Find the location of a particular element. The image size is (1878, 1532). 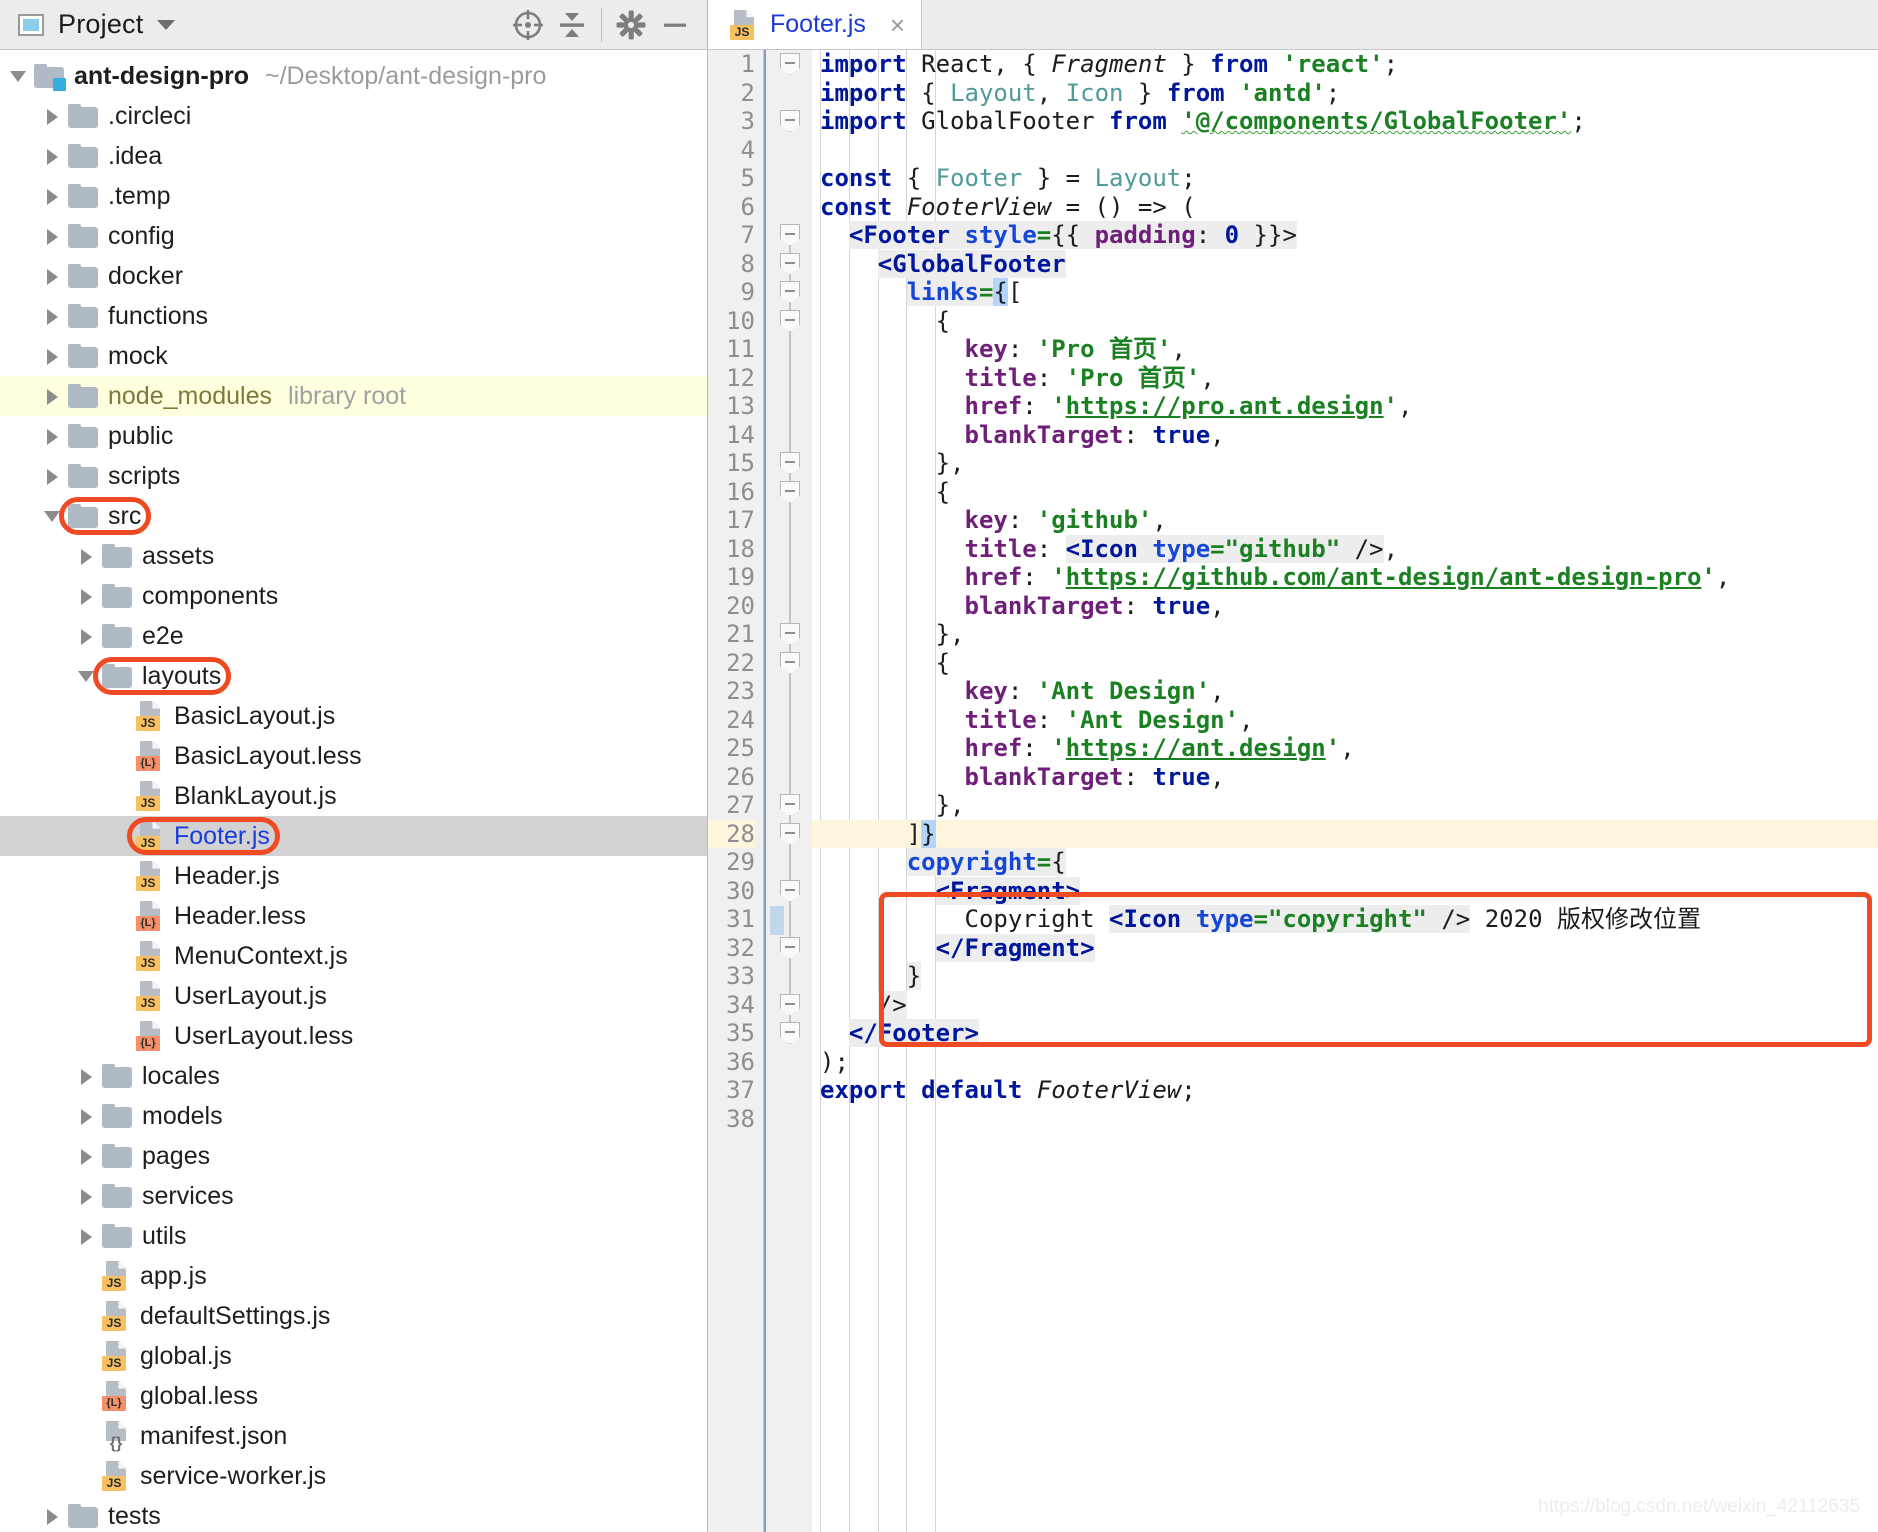

tree-row-blanklayout-js: JS BlankLayout.js is located at coordinates (353, 796).